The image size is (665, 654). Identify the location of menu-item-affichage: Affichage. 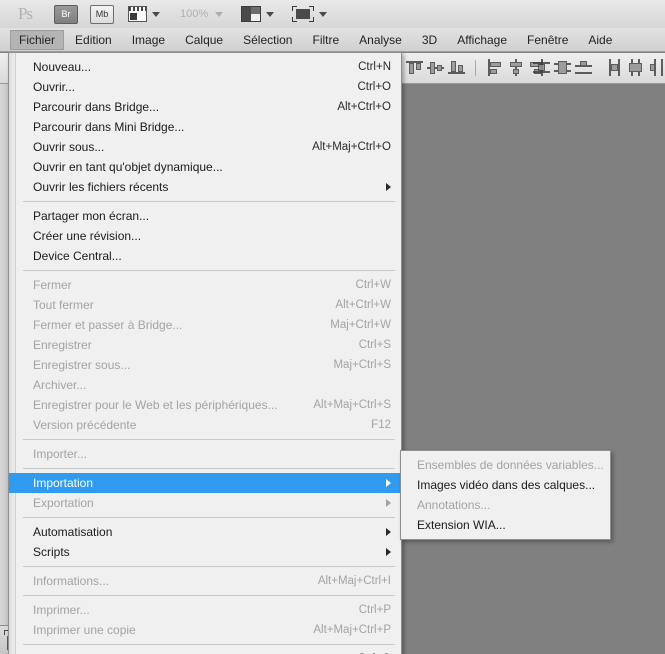
(482, 40).